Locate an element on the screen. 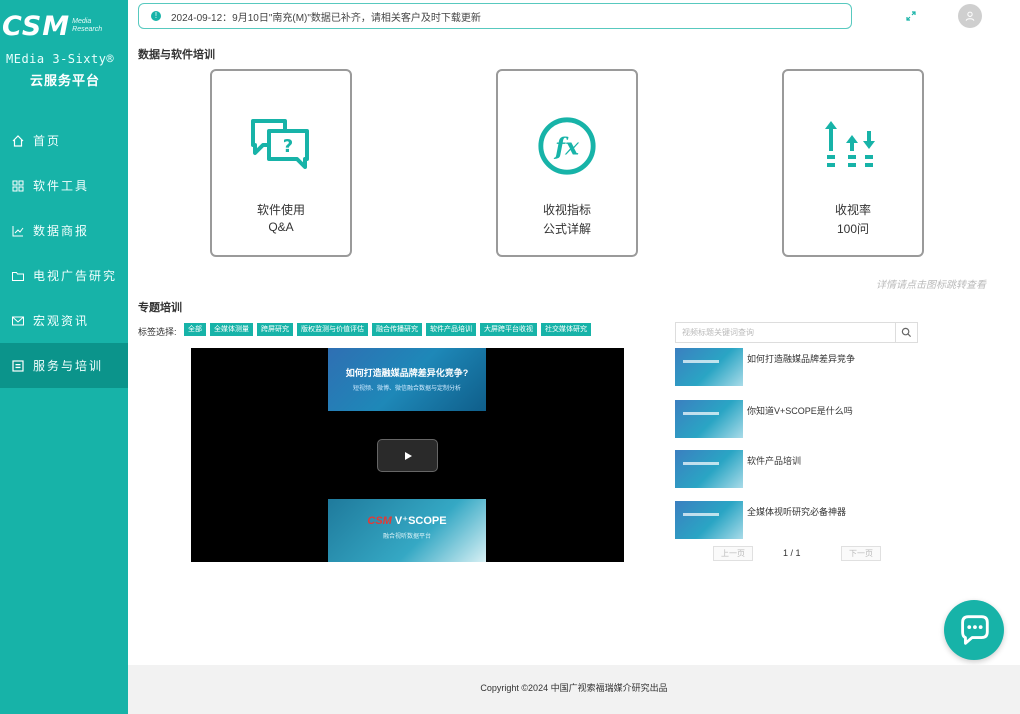  fx-icon: fx is located at coordinates (567, 145).